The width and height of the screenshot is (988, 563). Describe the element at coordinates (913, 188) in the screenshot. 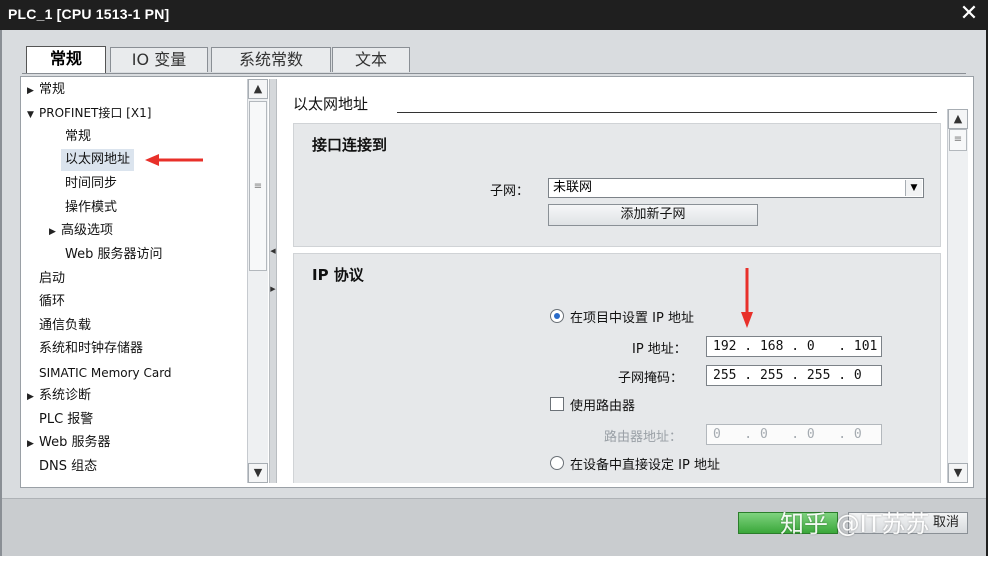

I see `chevron-down-icon: ▼` at that location.